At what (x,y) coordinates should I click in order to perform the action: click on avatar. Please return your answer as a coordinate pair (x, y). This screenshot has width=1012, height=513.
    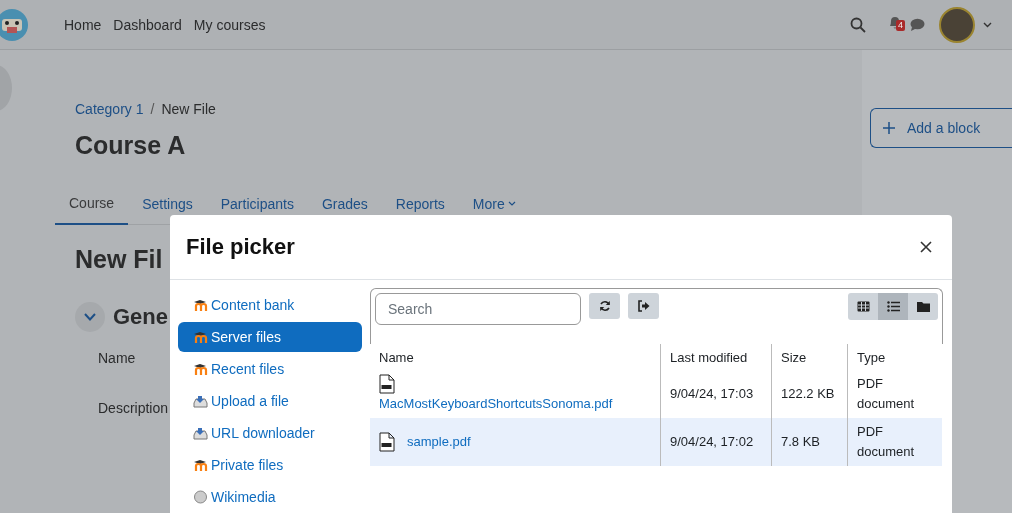
    Looking at the image, I should click on (957, 24).